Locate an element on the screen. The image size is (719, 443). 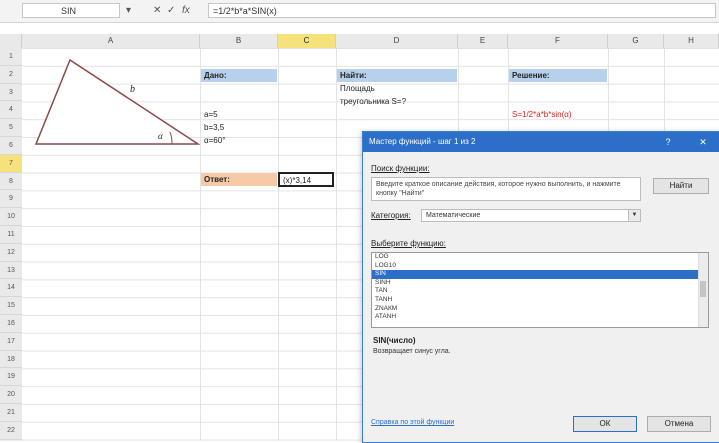
function-item-atanh: ATANH is located at coordinates (540, 317).